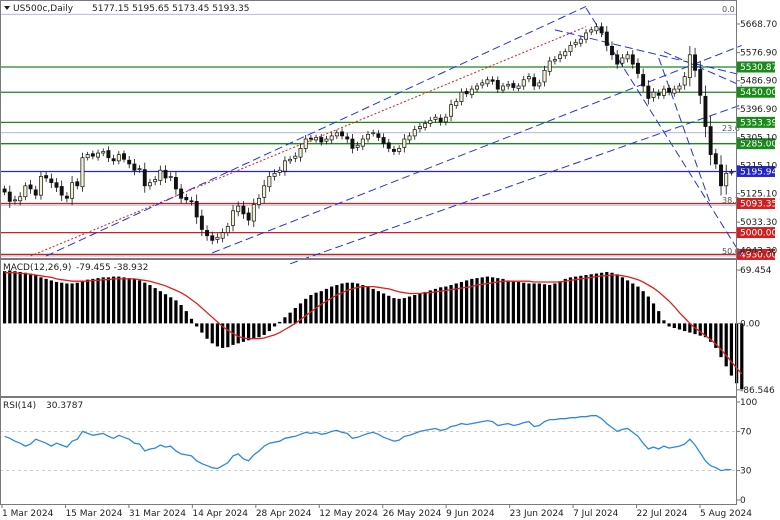 The height and width of the screenshot is (520, 780). I want to click on rsi-value: 30.3787, so click(64, 406).